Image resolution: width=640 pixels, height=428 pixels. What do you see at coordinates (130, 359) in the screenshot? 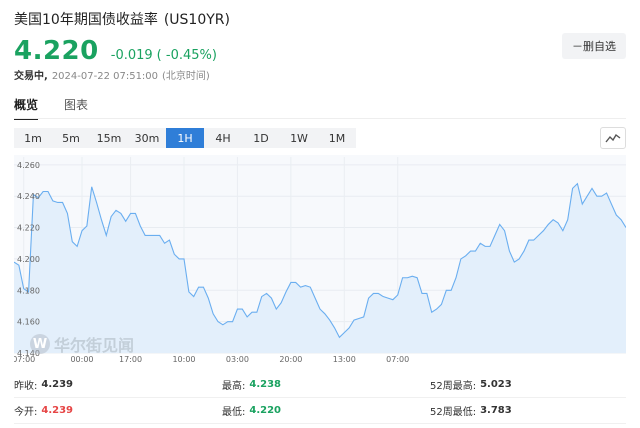
I see `x-tick-label: 17:00` at bounding box center [130, 359].